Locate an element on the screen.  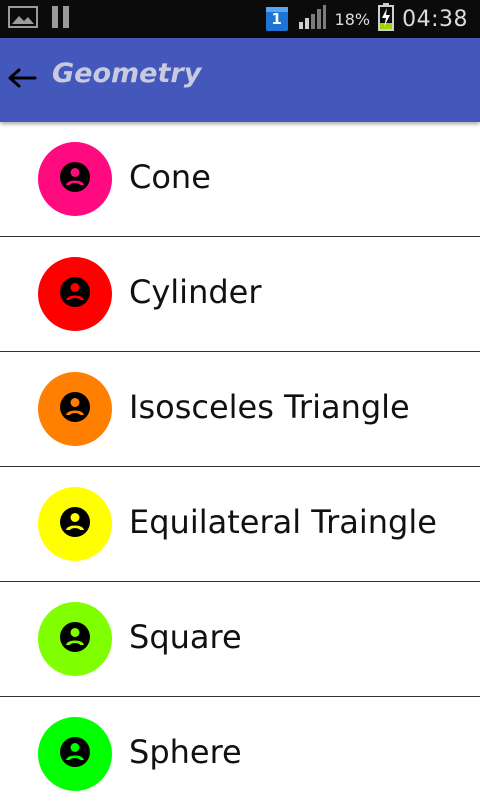
clock: 04:38 is located at coordinates (435, 19).